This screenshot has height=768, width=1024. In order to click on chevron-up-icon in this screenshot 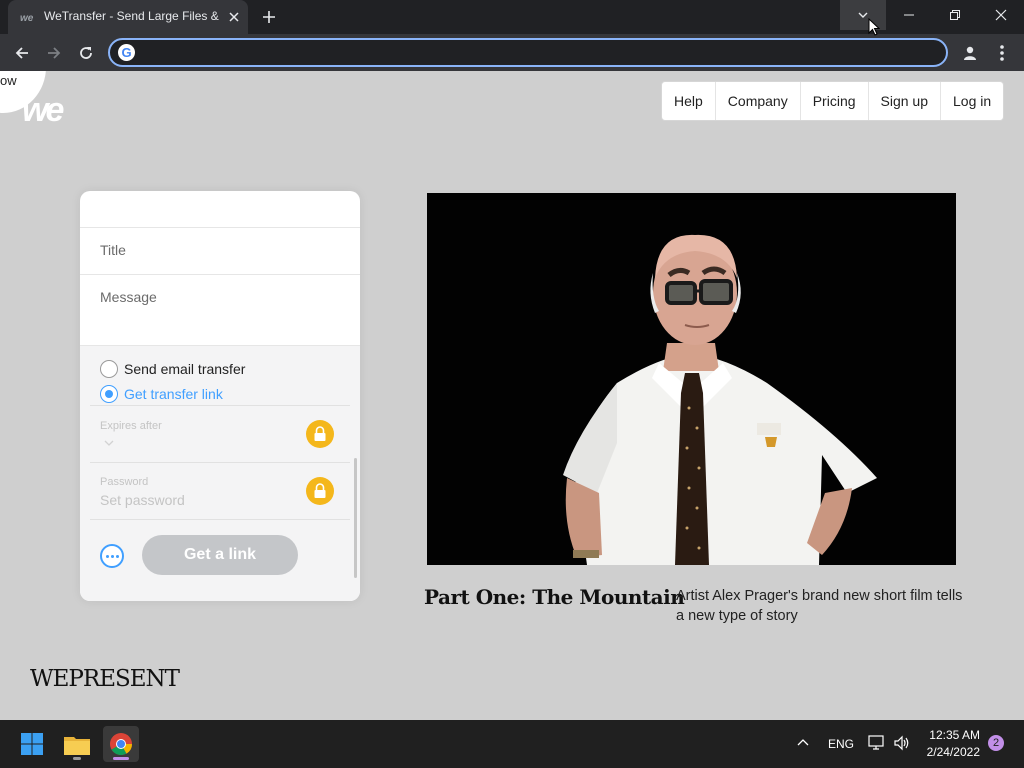, I will do `click(803, 743)`.